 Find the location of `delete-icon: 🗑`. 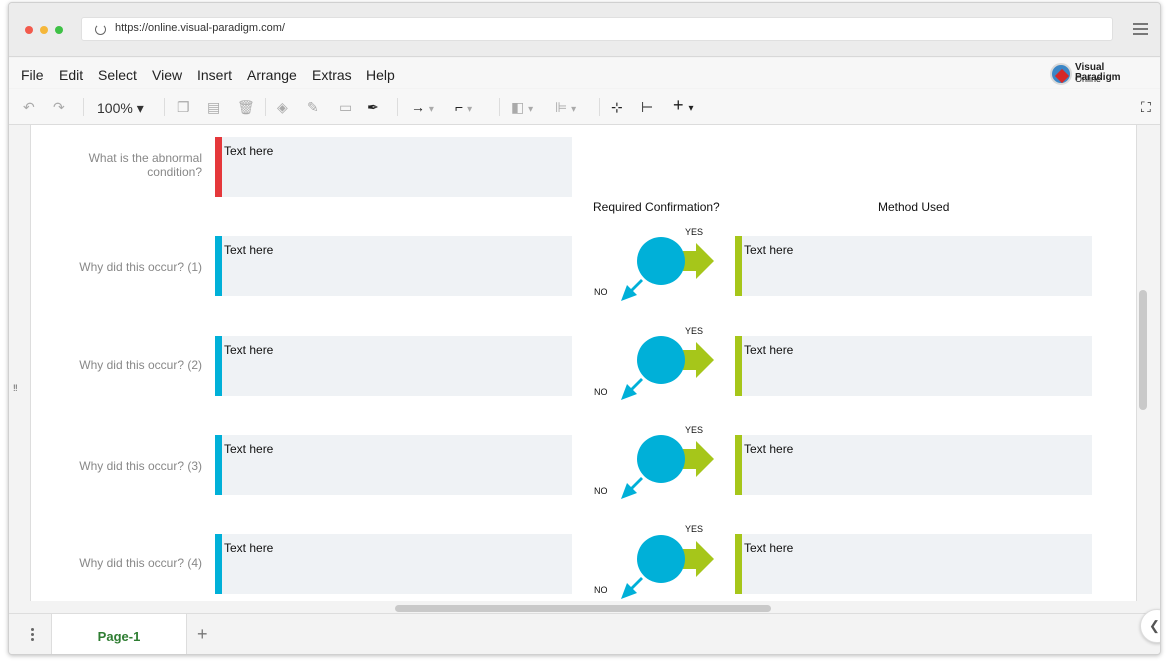

delete-icon: 🗑 is located at coordinates (246, 107).